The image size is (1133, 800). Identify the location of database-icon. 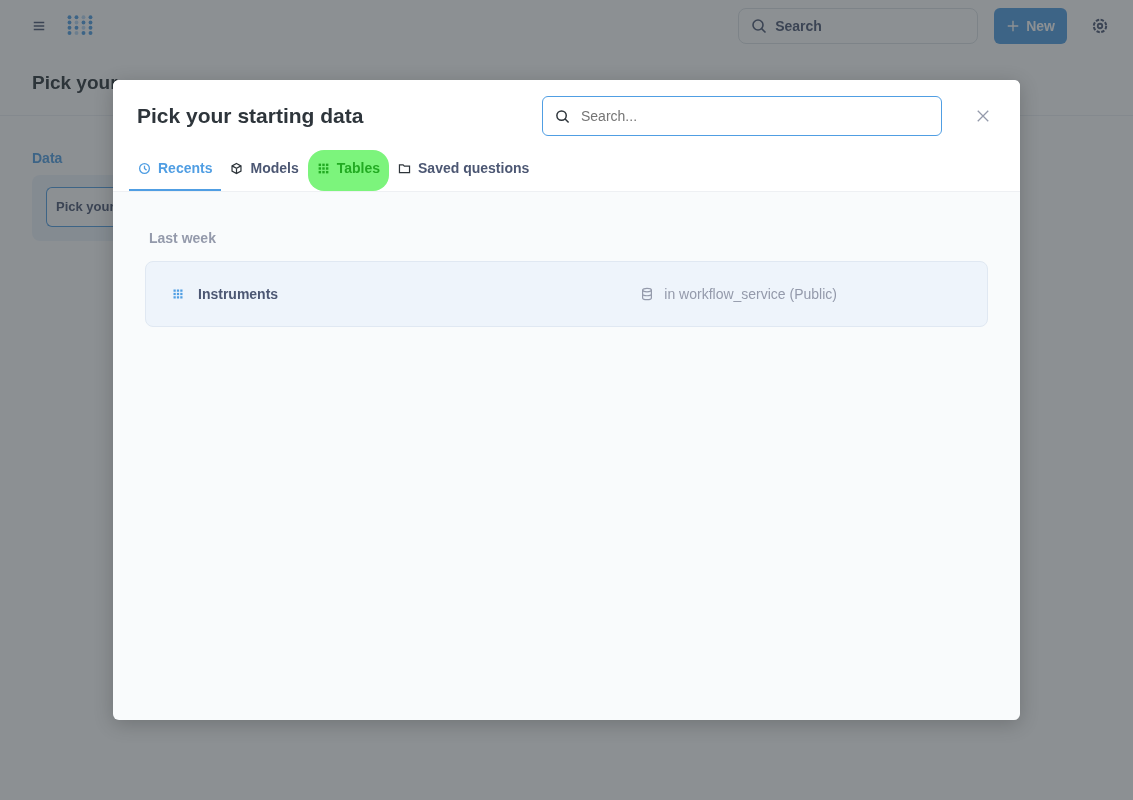
(647, 294).